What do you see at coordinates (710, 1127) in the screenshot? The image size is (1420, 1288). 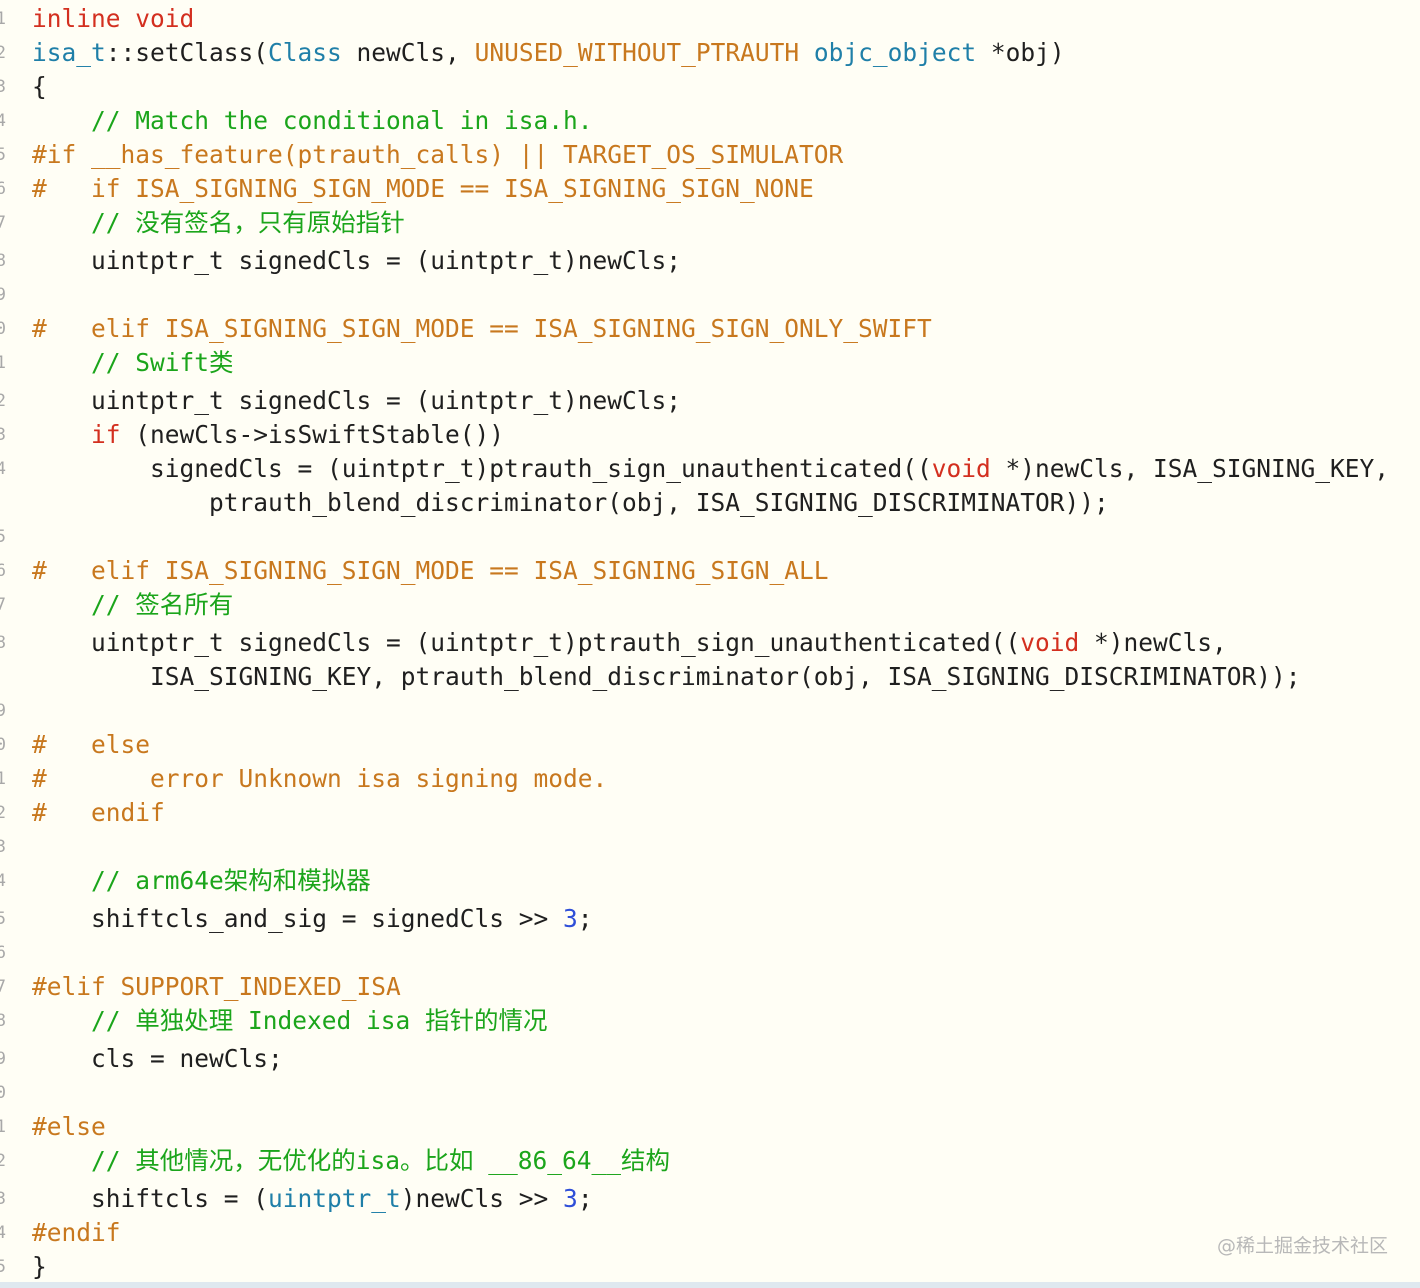 I see `code-line: 1 #else` at bounding box center [710, 1127].